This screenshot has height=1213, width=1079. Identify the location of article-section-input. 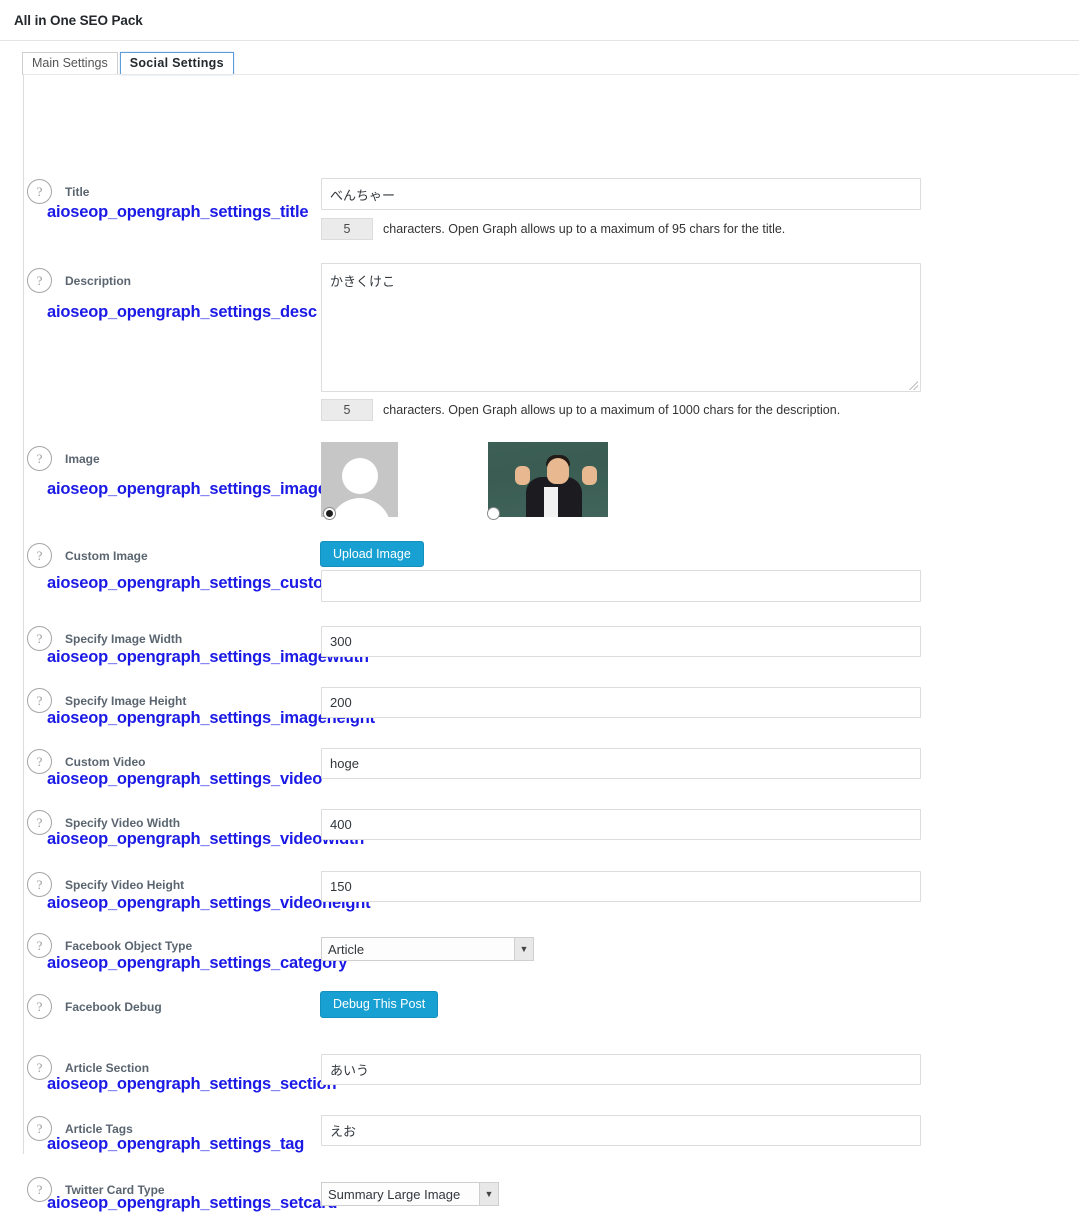
(621, 1069).